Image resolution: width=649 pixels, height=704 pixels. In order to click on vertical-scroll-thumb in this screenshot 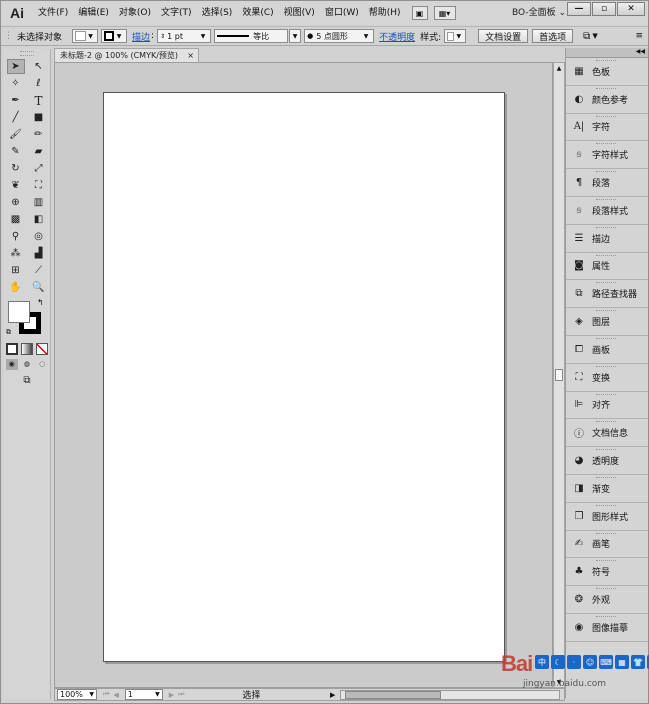, I will do `click(559, 375)`.